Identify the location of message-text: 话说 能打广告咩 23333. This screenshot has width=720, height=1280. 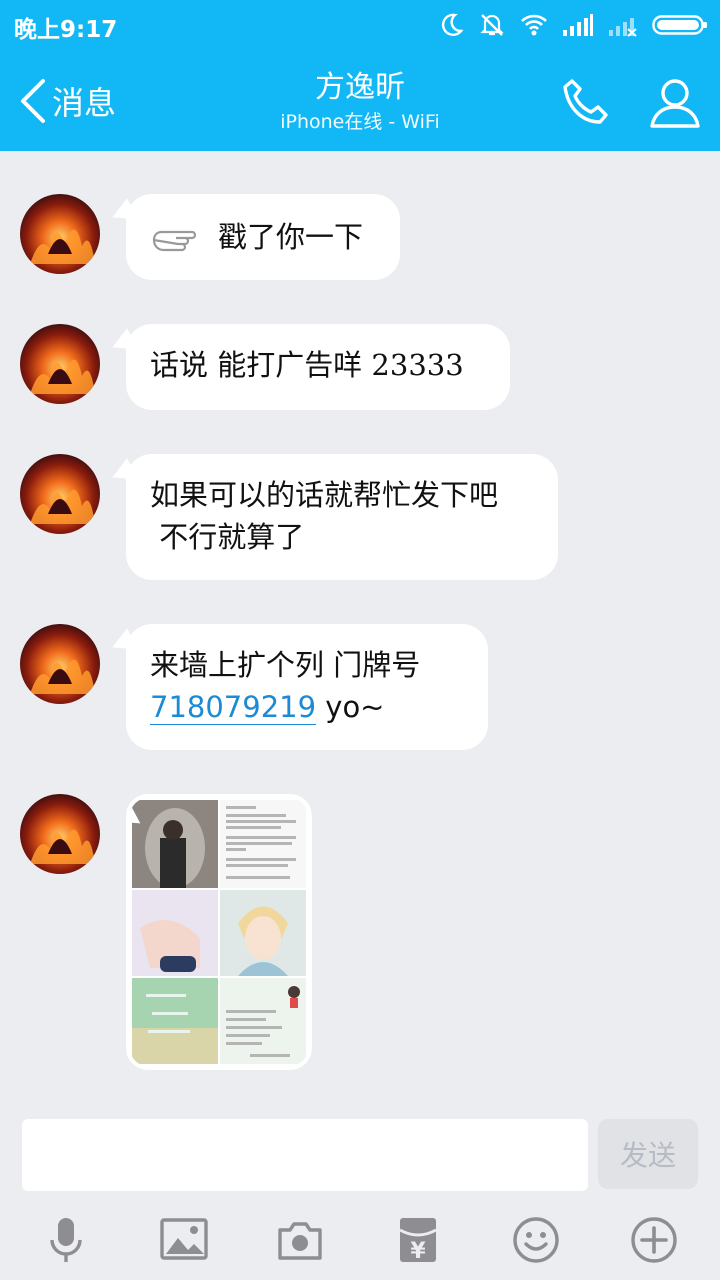
(307, 365).